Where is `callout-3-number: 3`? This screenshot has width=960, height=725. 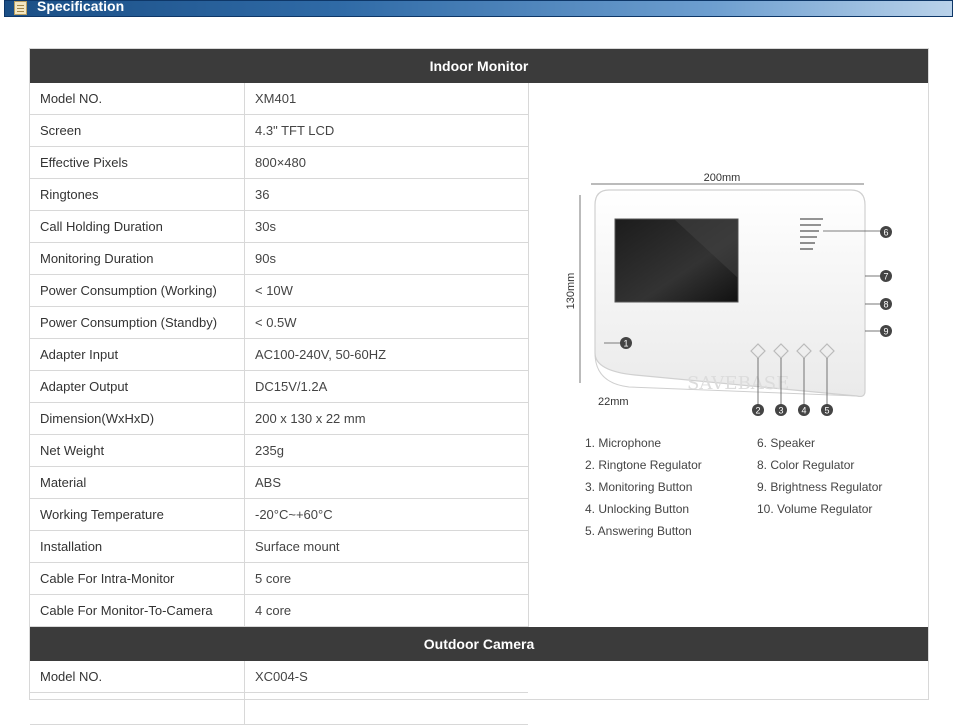 callout-3-number: 3 is located at coordinates (780, 411).